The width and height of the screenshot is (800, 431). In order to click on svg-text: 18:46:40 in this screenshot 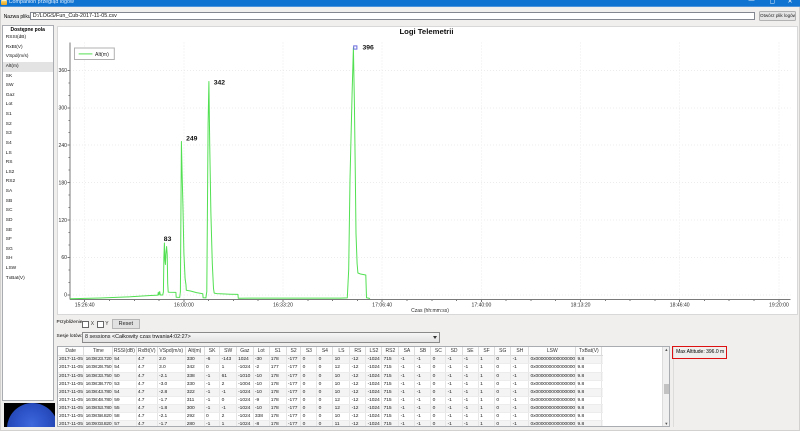, I will do `click(679, 305)`.